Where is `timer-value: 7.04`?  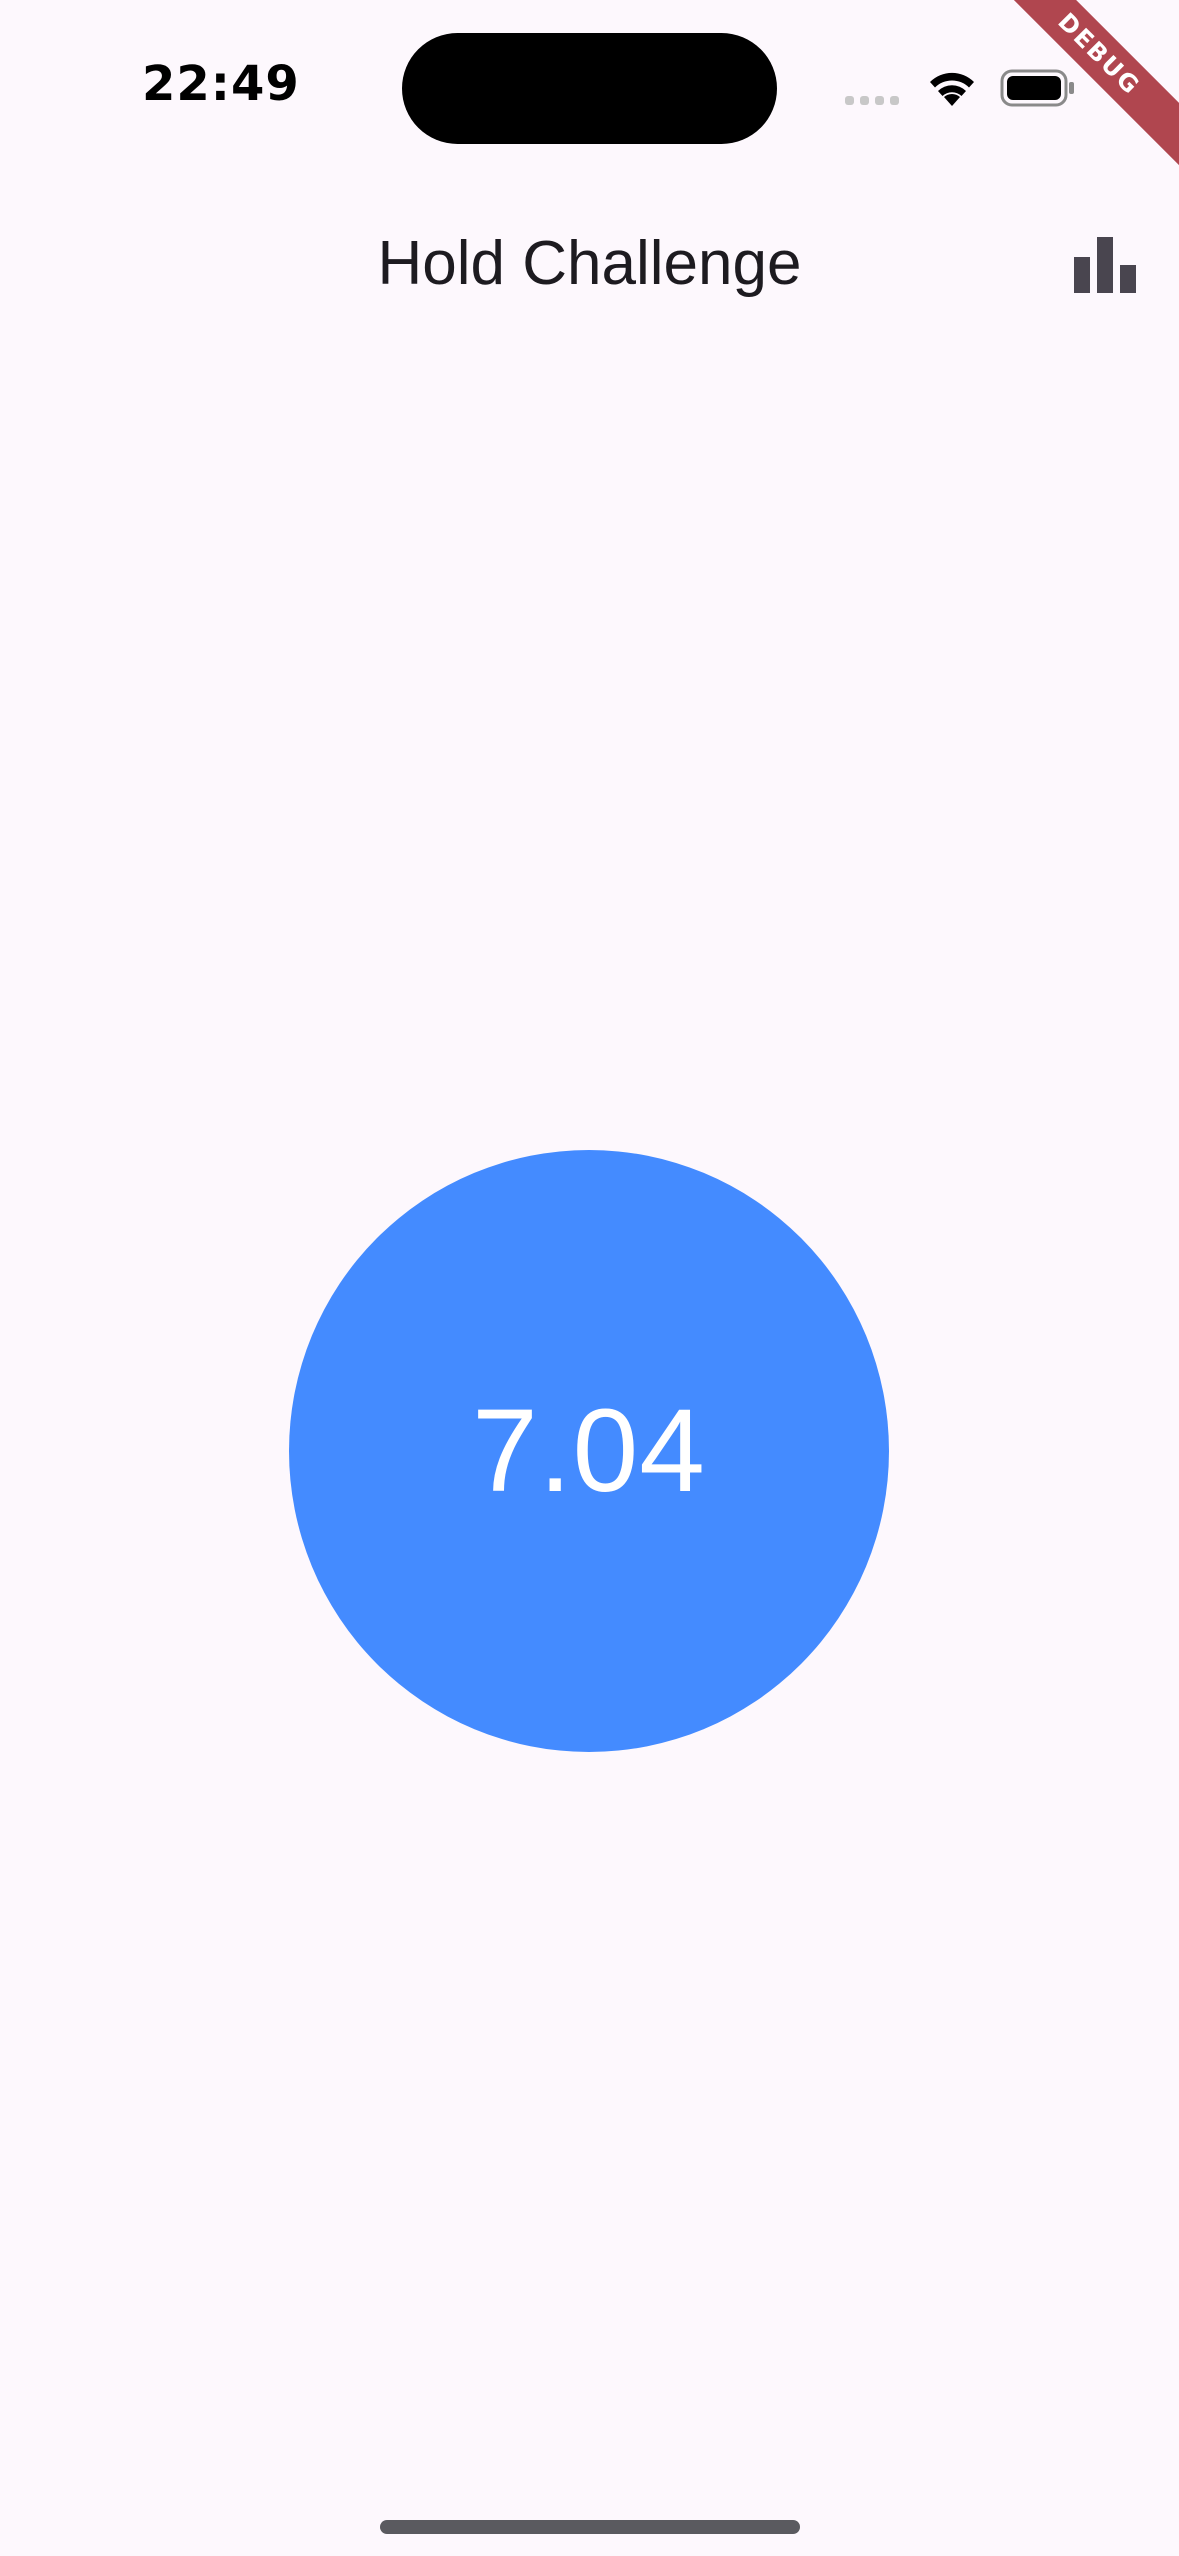
timer-value: 7.04 is located at coordinates (589, 1451).